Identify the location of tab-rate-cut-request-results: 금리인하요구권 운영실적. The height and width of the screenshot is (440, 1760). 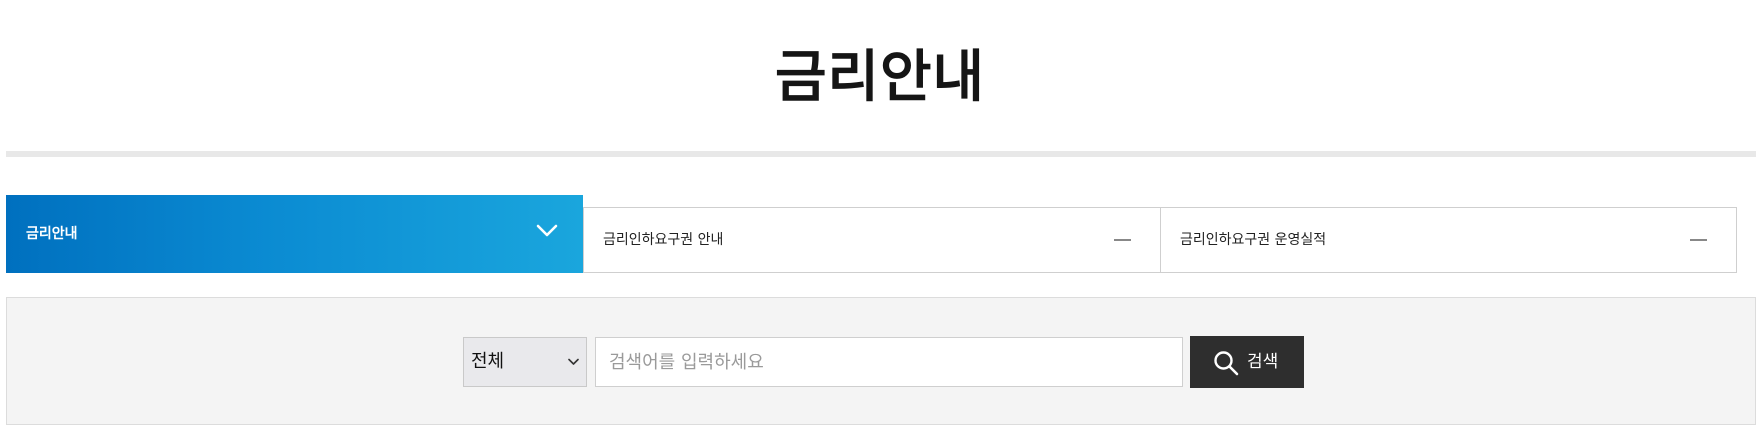
(1448, 240).